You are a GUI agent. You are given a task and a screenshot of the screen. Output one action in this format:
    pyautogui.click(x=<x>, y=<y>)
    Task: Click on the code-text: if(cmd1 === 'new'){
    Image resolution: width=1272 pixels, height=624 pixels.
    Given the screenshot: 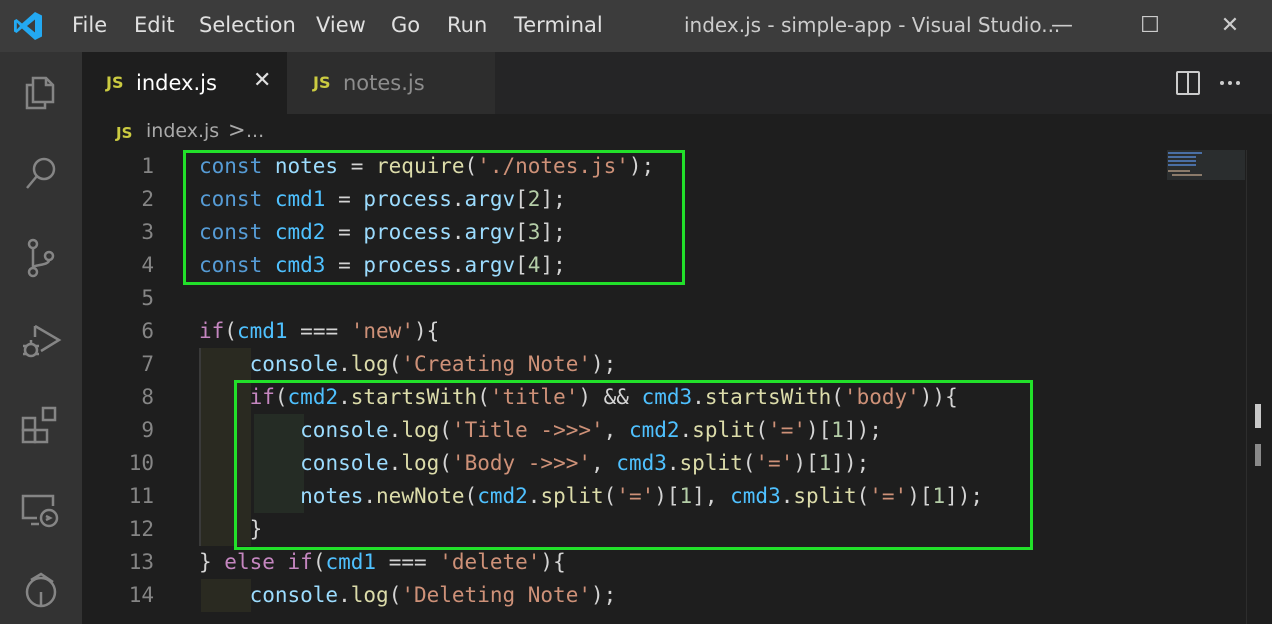 What is the action you would take?
    pyautogui.click(x=319, y=331)
    